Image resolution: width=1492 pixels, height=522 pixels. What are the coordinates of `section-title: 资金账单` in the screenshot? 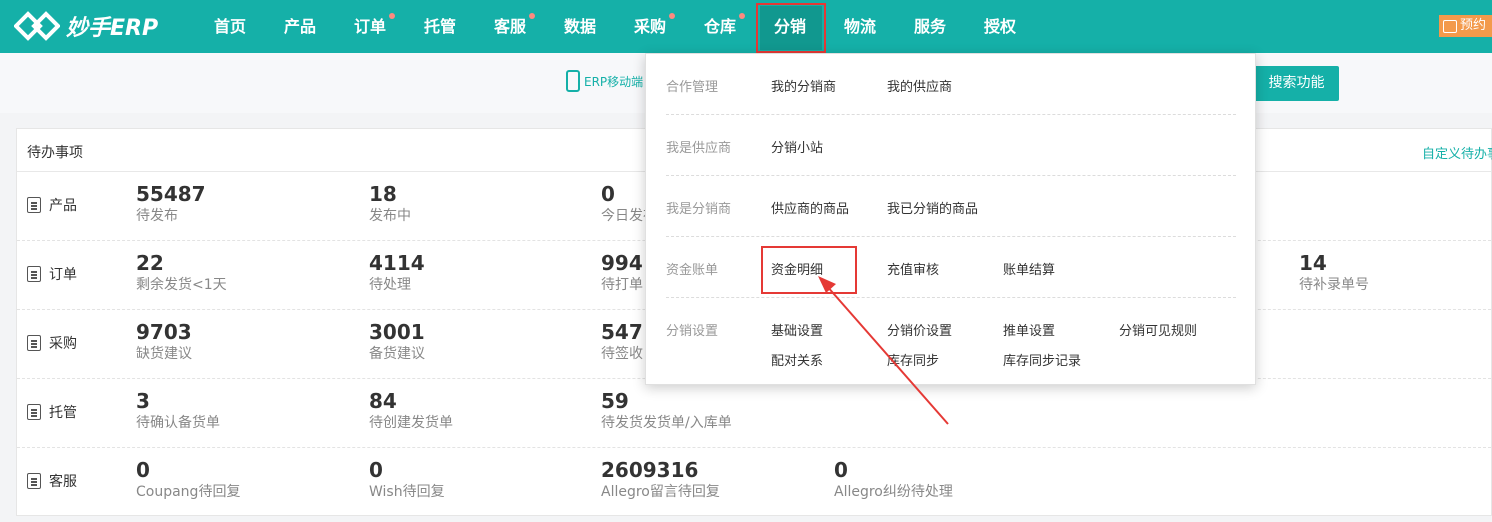 It's located at (692, 270).